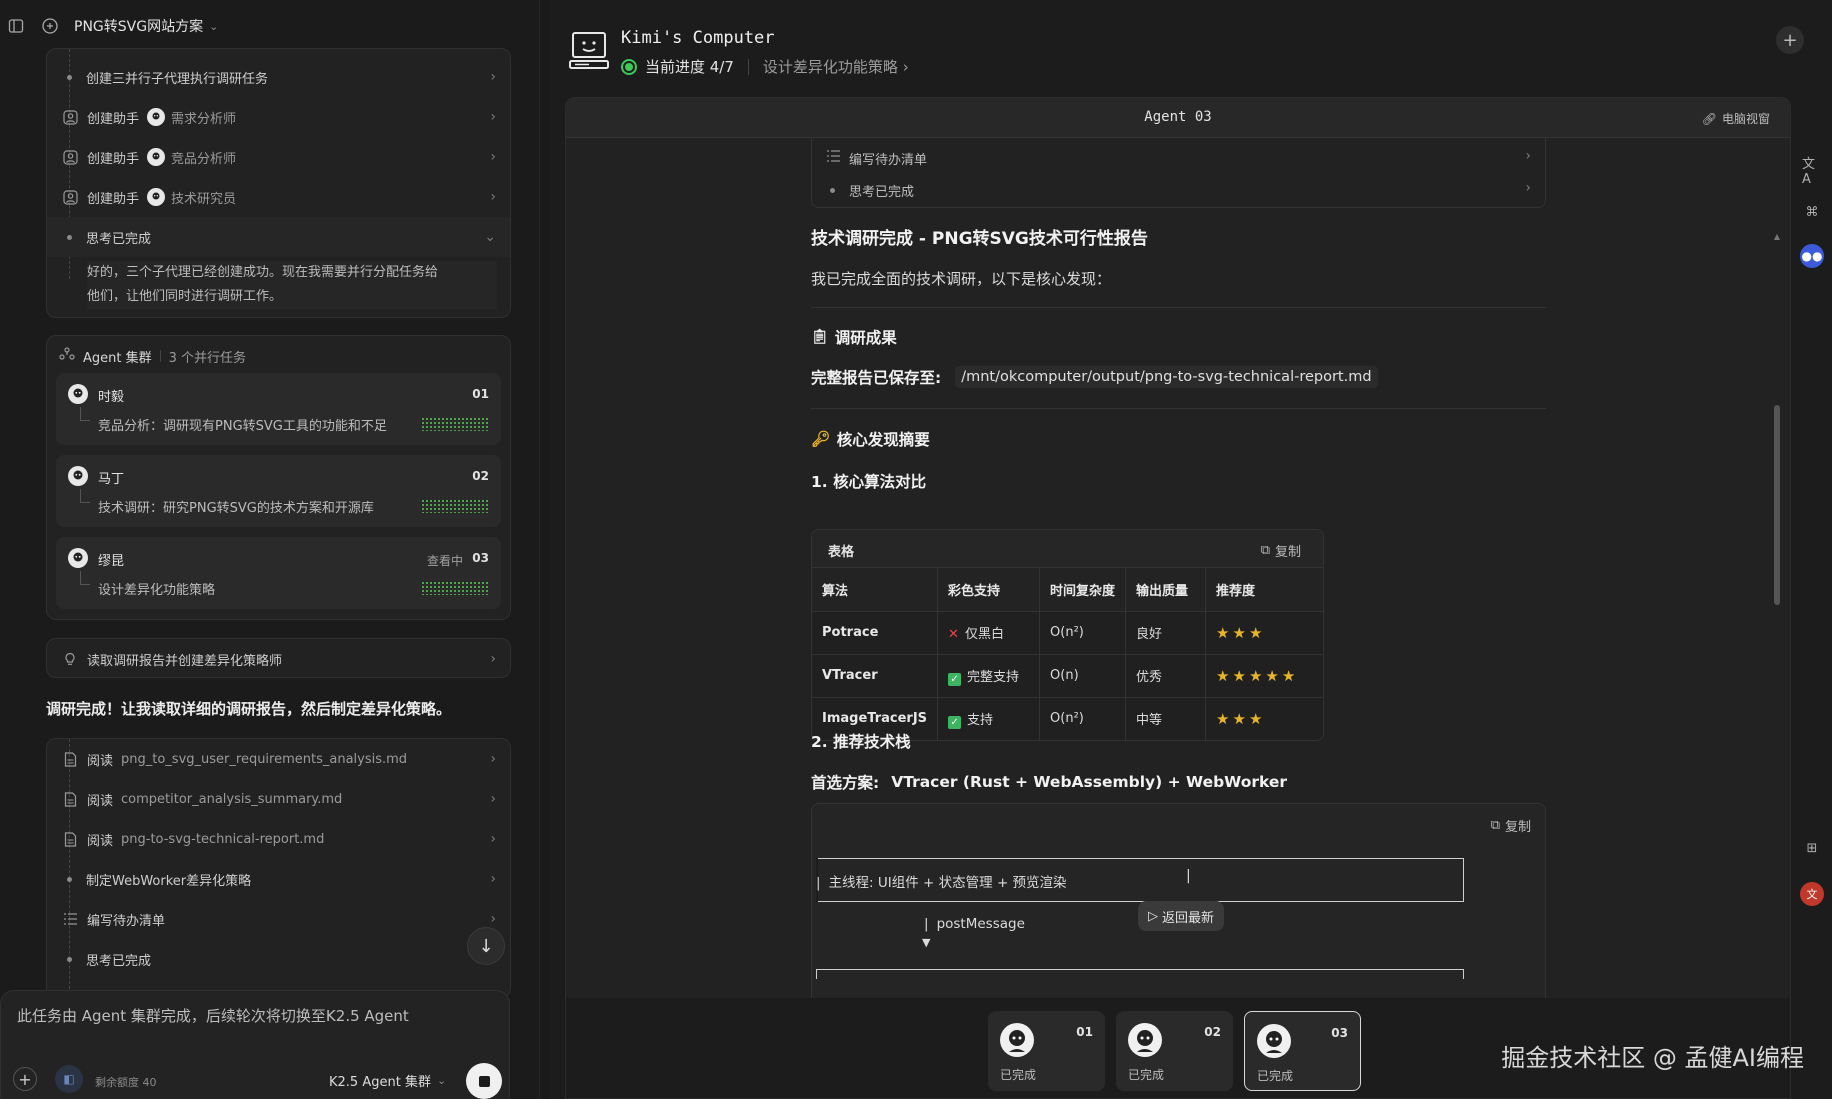  Describe the element at coordinates (1046, 1051) in the screenshot. I see `agent-tab-01: 01 已完成` at that location.